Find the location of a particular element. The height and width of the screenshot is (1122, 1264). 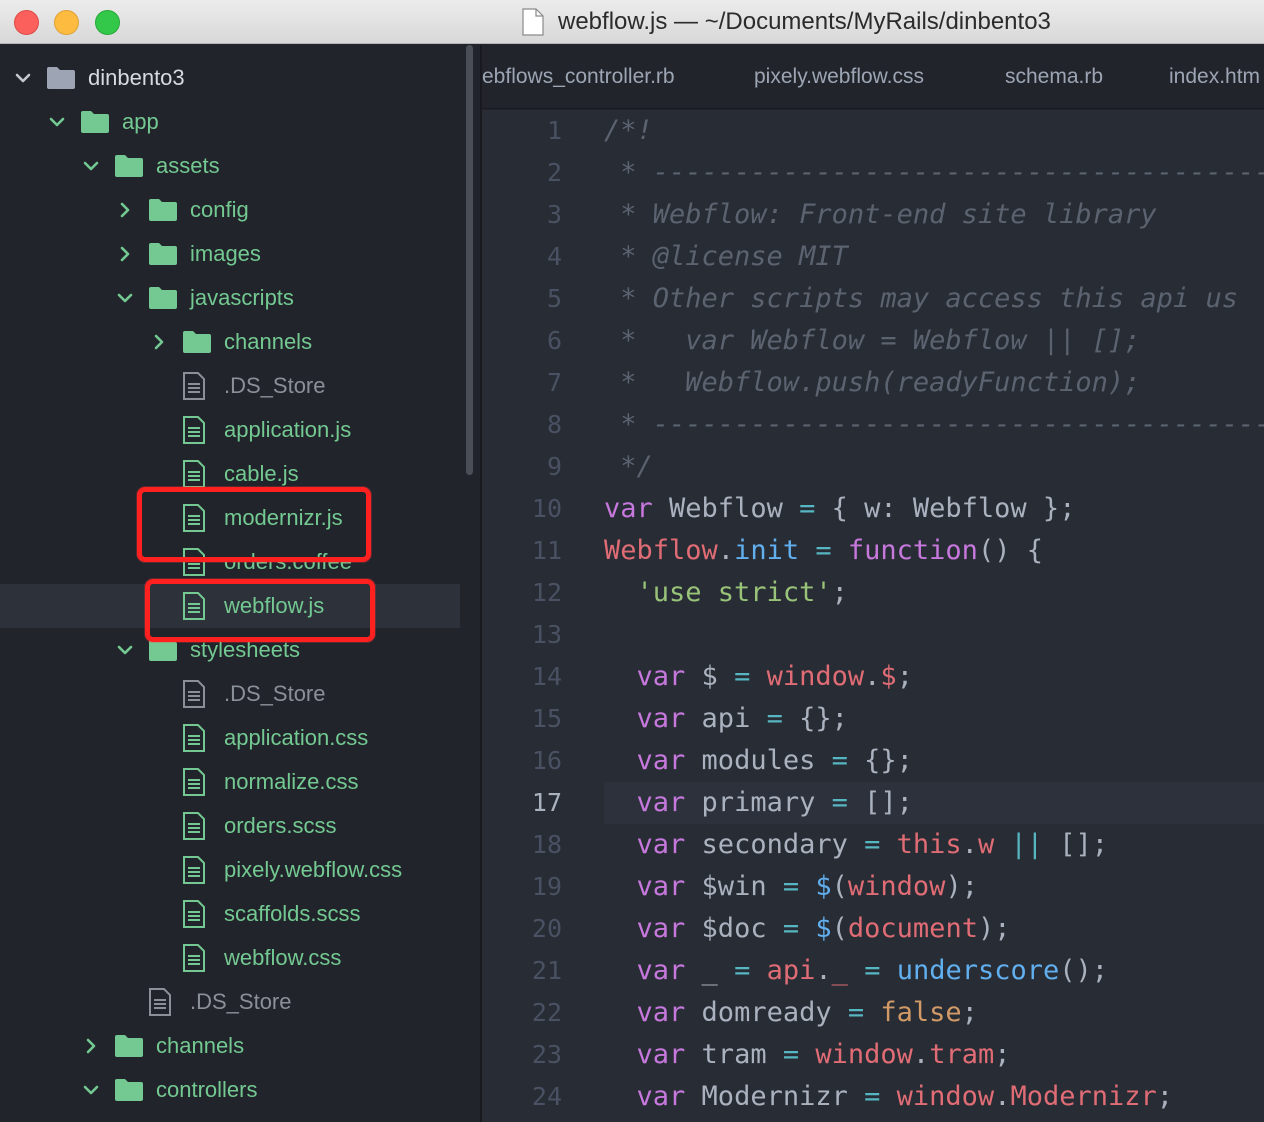

code-line: 19 var $win = $(window); is located at coordinates (873, 887).